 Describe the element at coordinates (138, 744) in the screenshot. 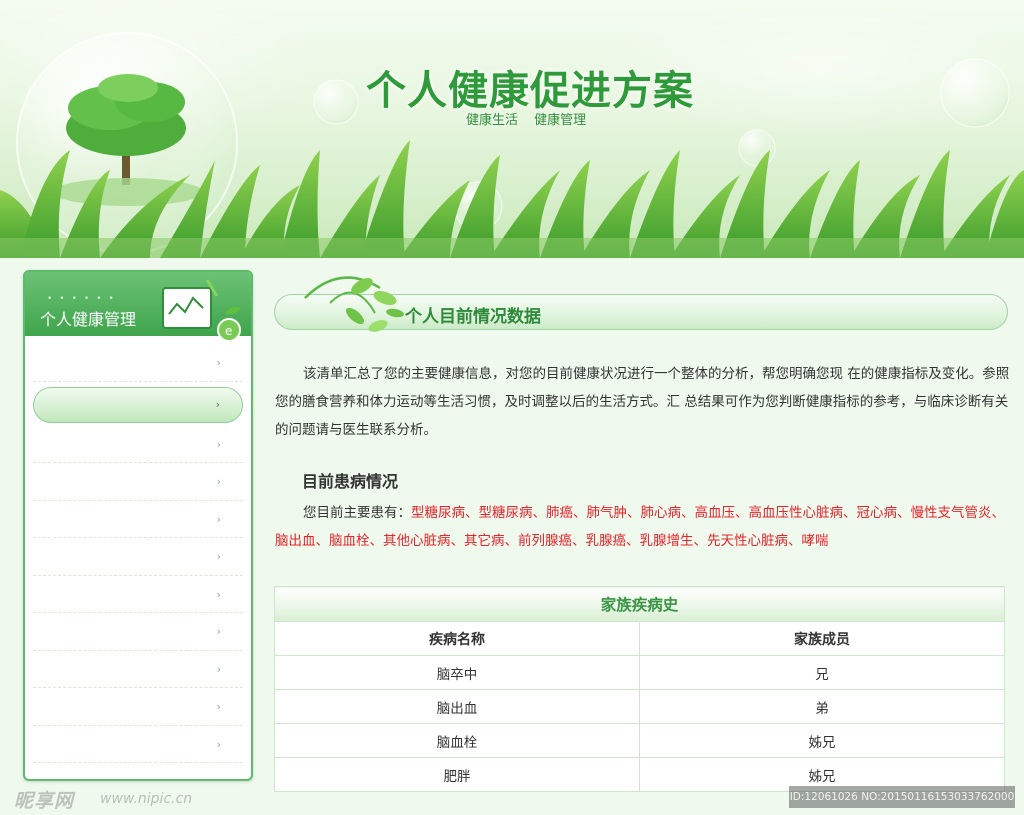

I see `sidebar-item-11: ›` at that location.